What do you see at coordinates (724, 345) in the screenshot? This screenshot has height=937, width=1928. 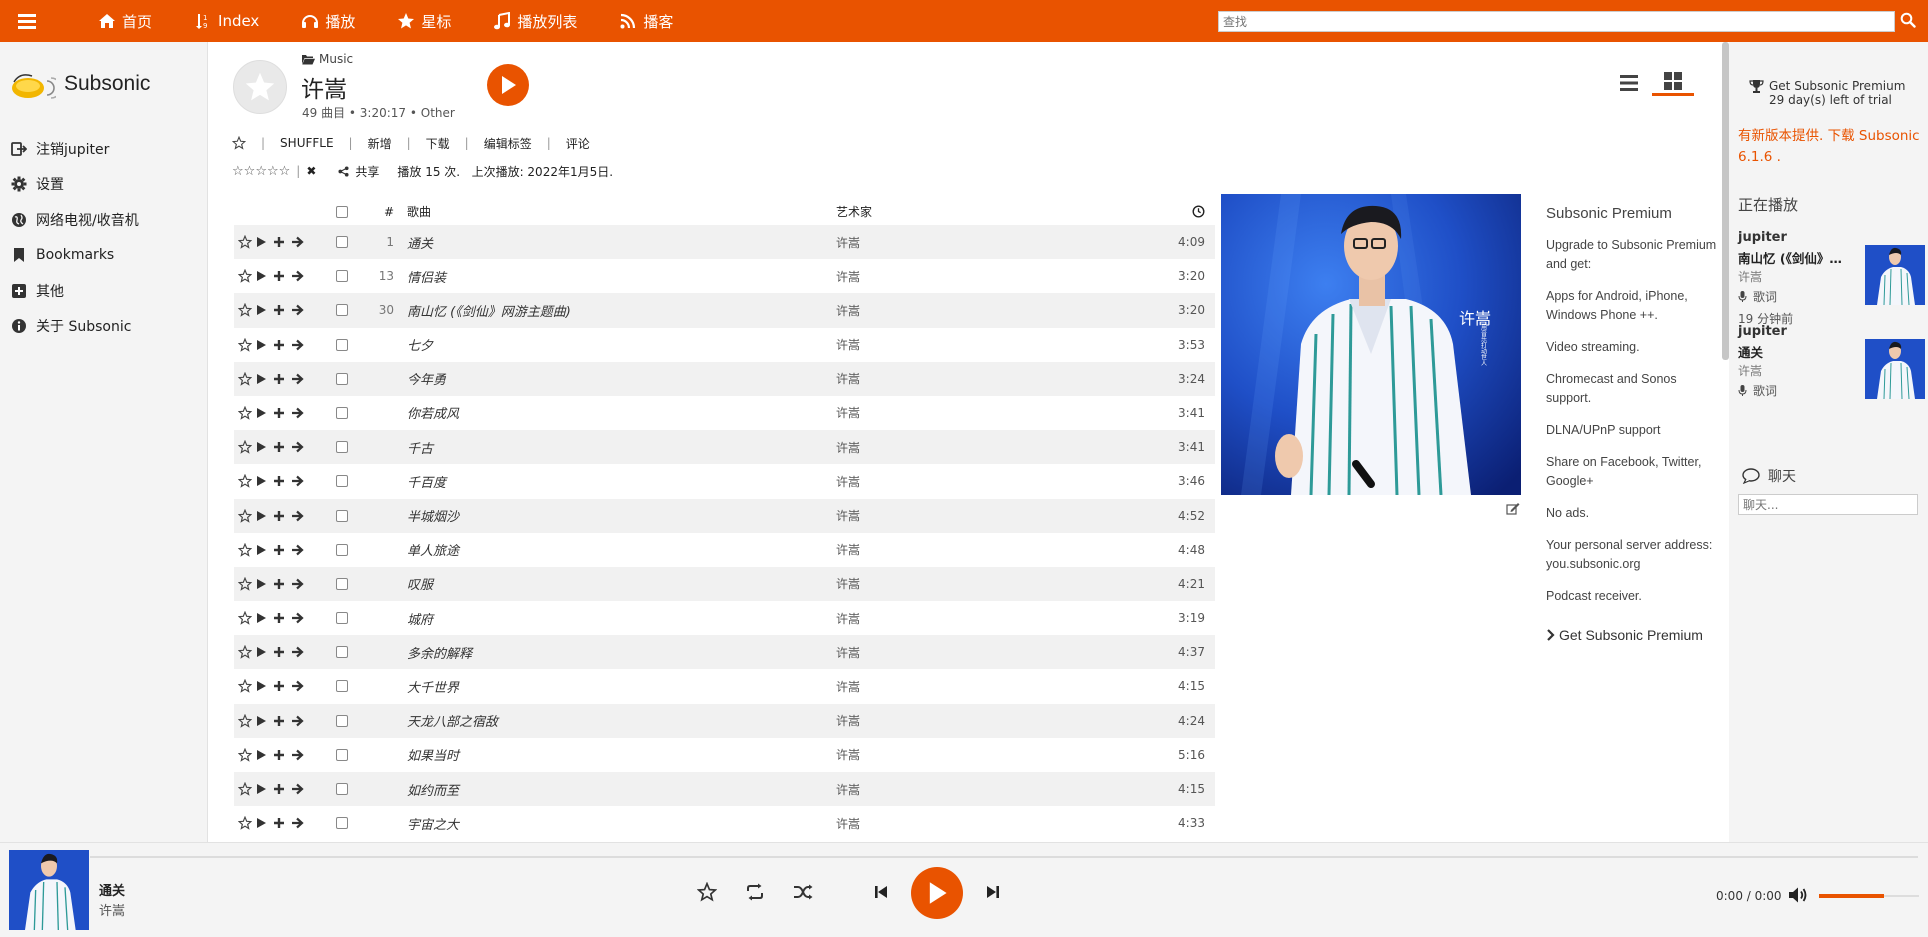 I see `table-row: 七夕 许嵩 3:53` at bounding box center [724, 345].